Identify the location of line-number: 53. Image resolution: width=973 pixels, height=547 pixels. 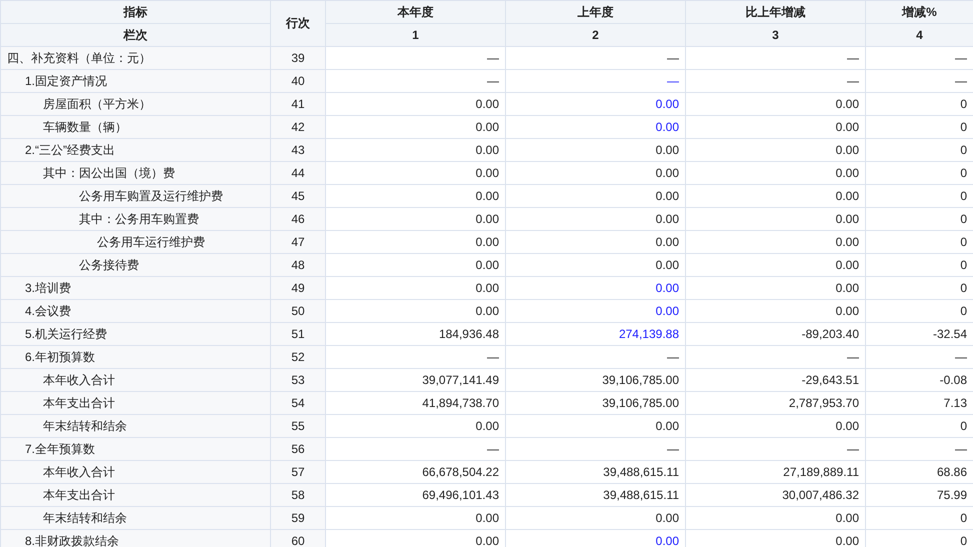
(298, 380).